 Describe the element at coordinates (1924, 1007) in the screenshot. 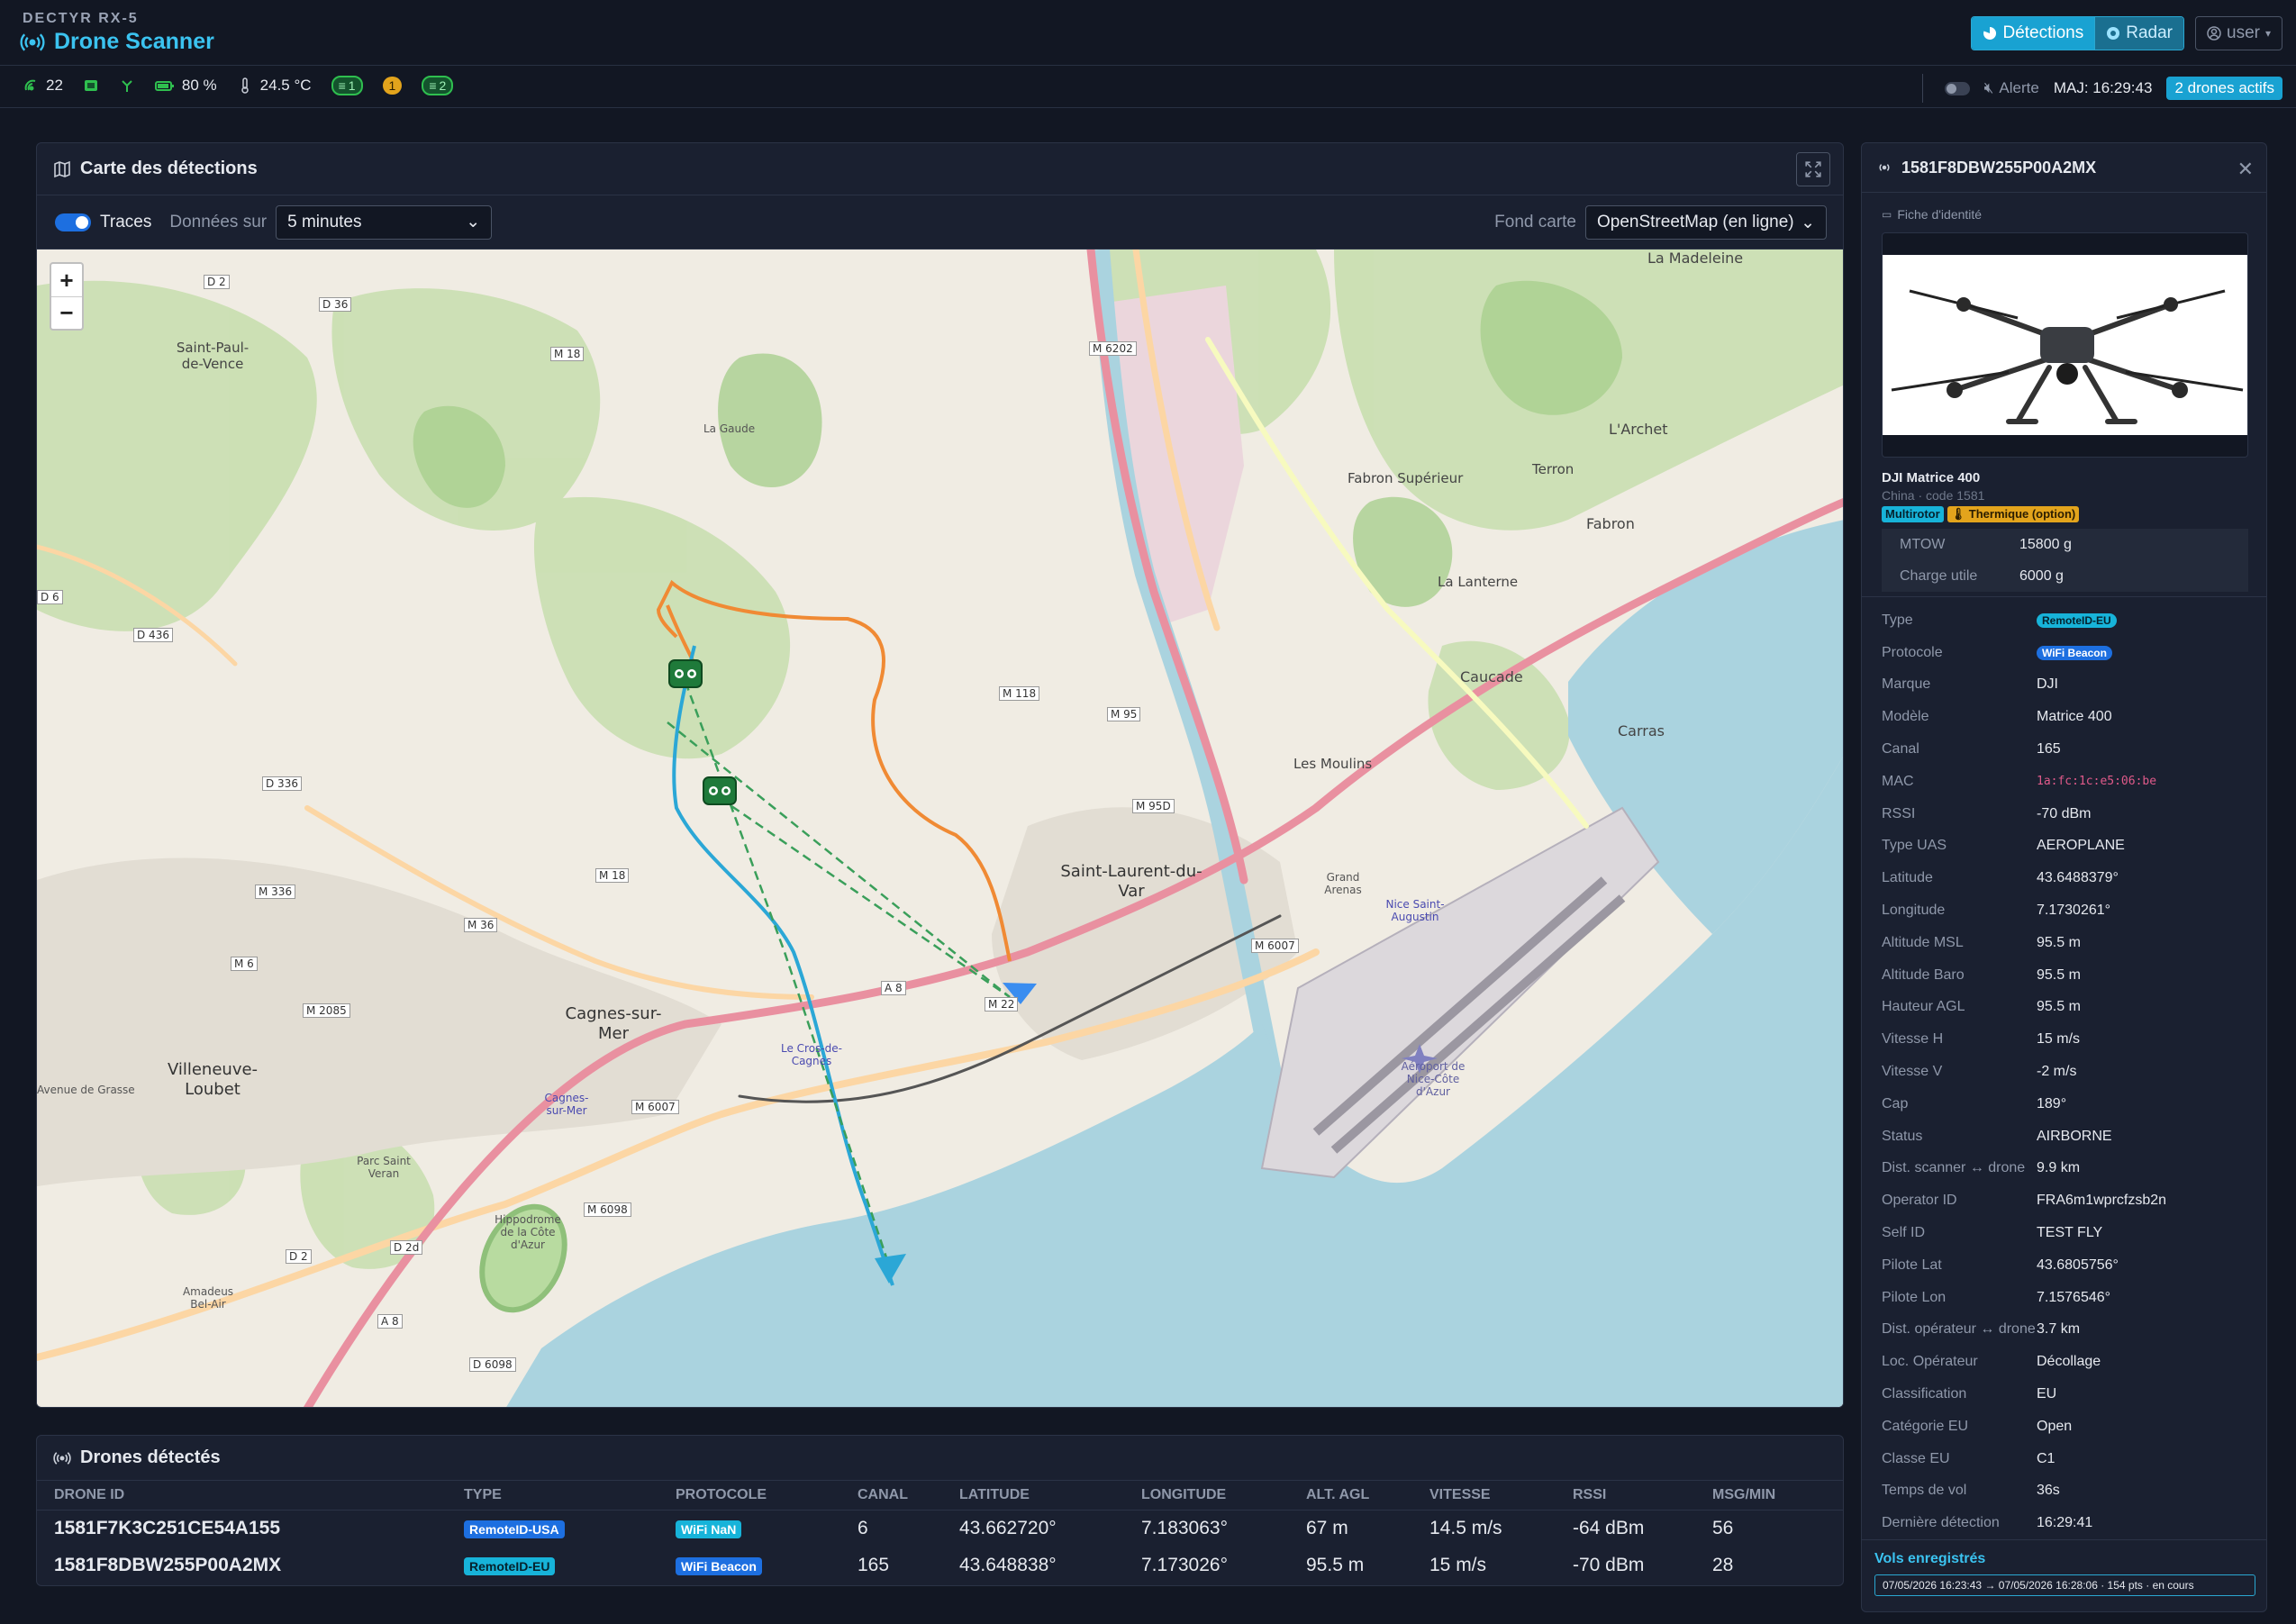

I see `property-key: Hauteur AGL` at that location.